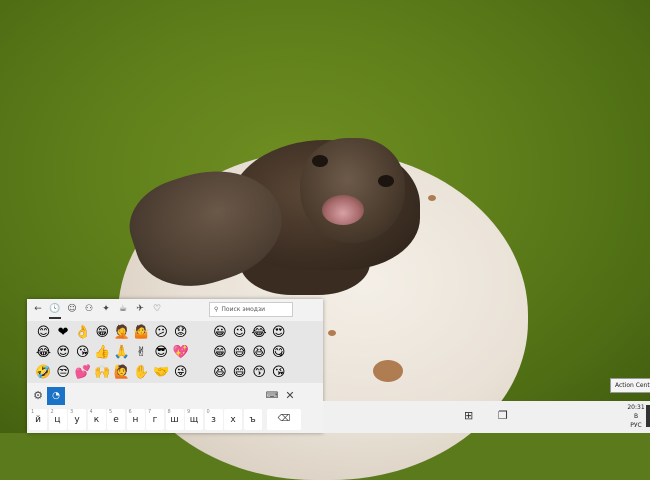 This screenshot has height=480, width=650. Describe the element at coordinates (290, 396) in the screenshot. I see `close-icon: ✕` at that location.